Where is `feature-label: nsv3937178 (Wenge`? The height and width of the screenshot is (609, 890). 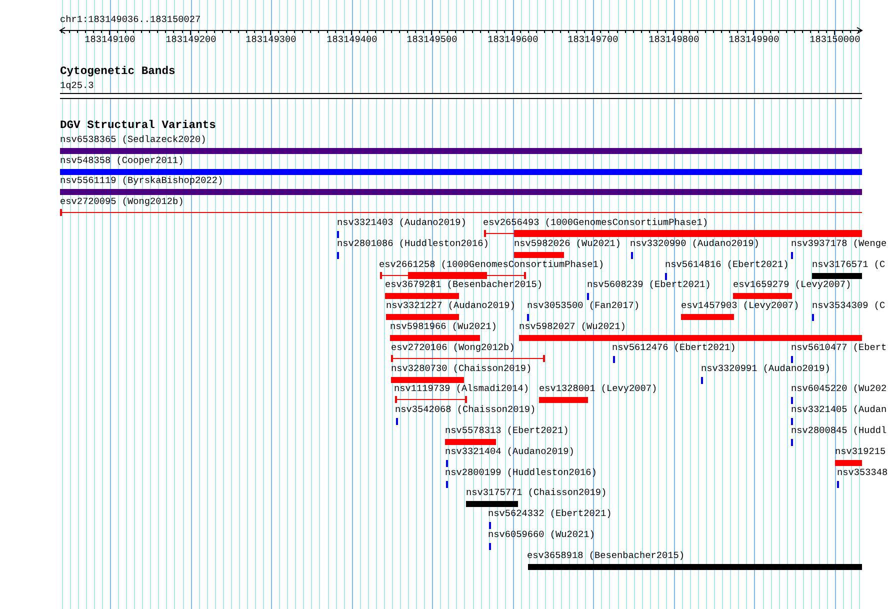
feature-label: nsv3937178 (Wenge is located at coordinates (839, 243).